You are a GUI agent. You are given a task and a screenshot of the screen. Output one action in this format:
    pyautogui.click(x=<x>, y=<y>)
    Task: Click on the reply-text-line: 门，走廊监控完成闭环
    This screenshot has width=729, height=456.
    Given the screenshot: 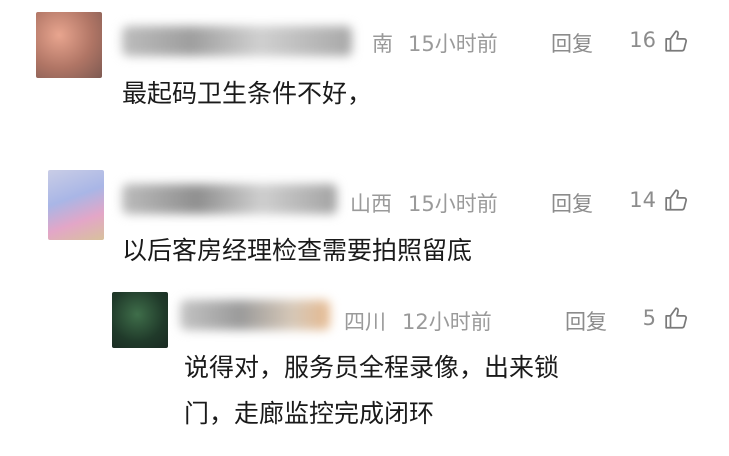 What is the action you would take?
    pyautogui.click(x=309, y=413)
    